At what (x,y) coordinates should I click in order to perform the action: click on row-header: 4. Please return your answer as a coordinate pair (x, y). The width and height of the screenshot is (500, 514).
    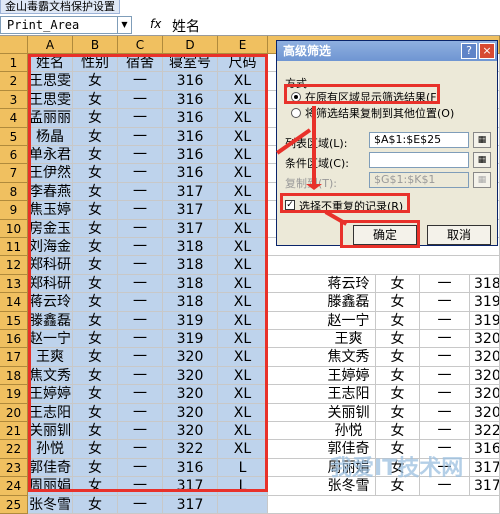
    Looking at the image, I should click on (14, 118).